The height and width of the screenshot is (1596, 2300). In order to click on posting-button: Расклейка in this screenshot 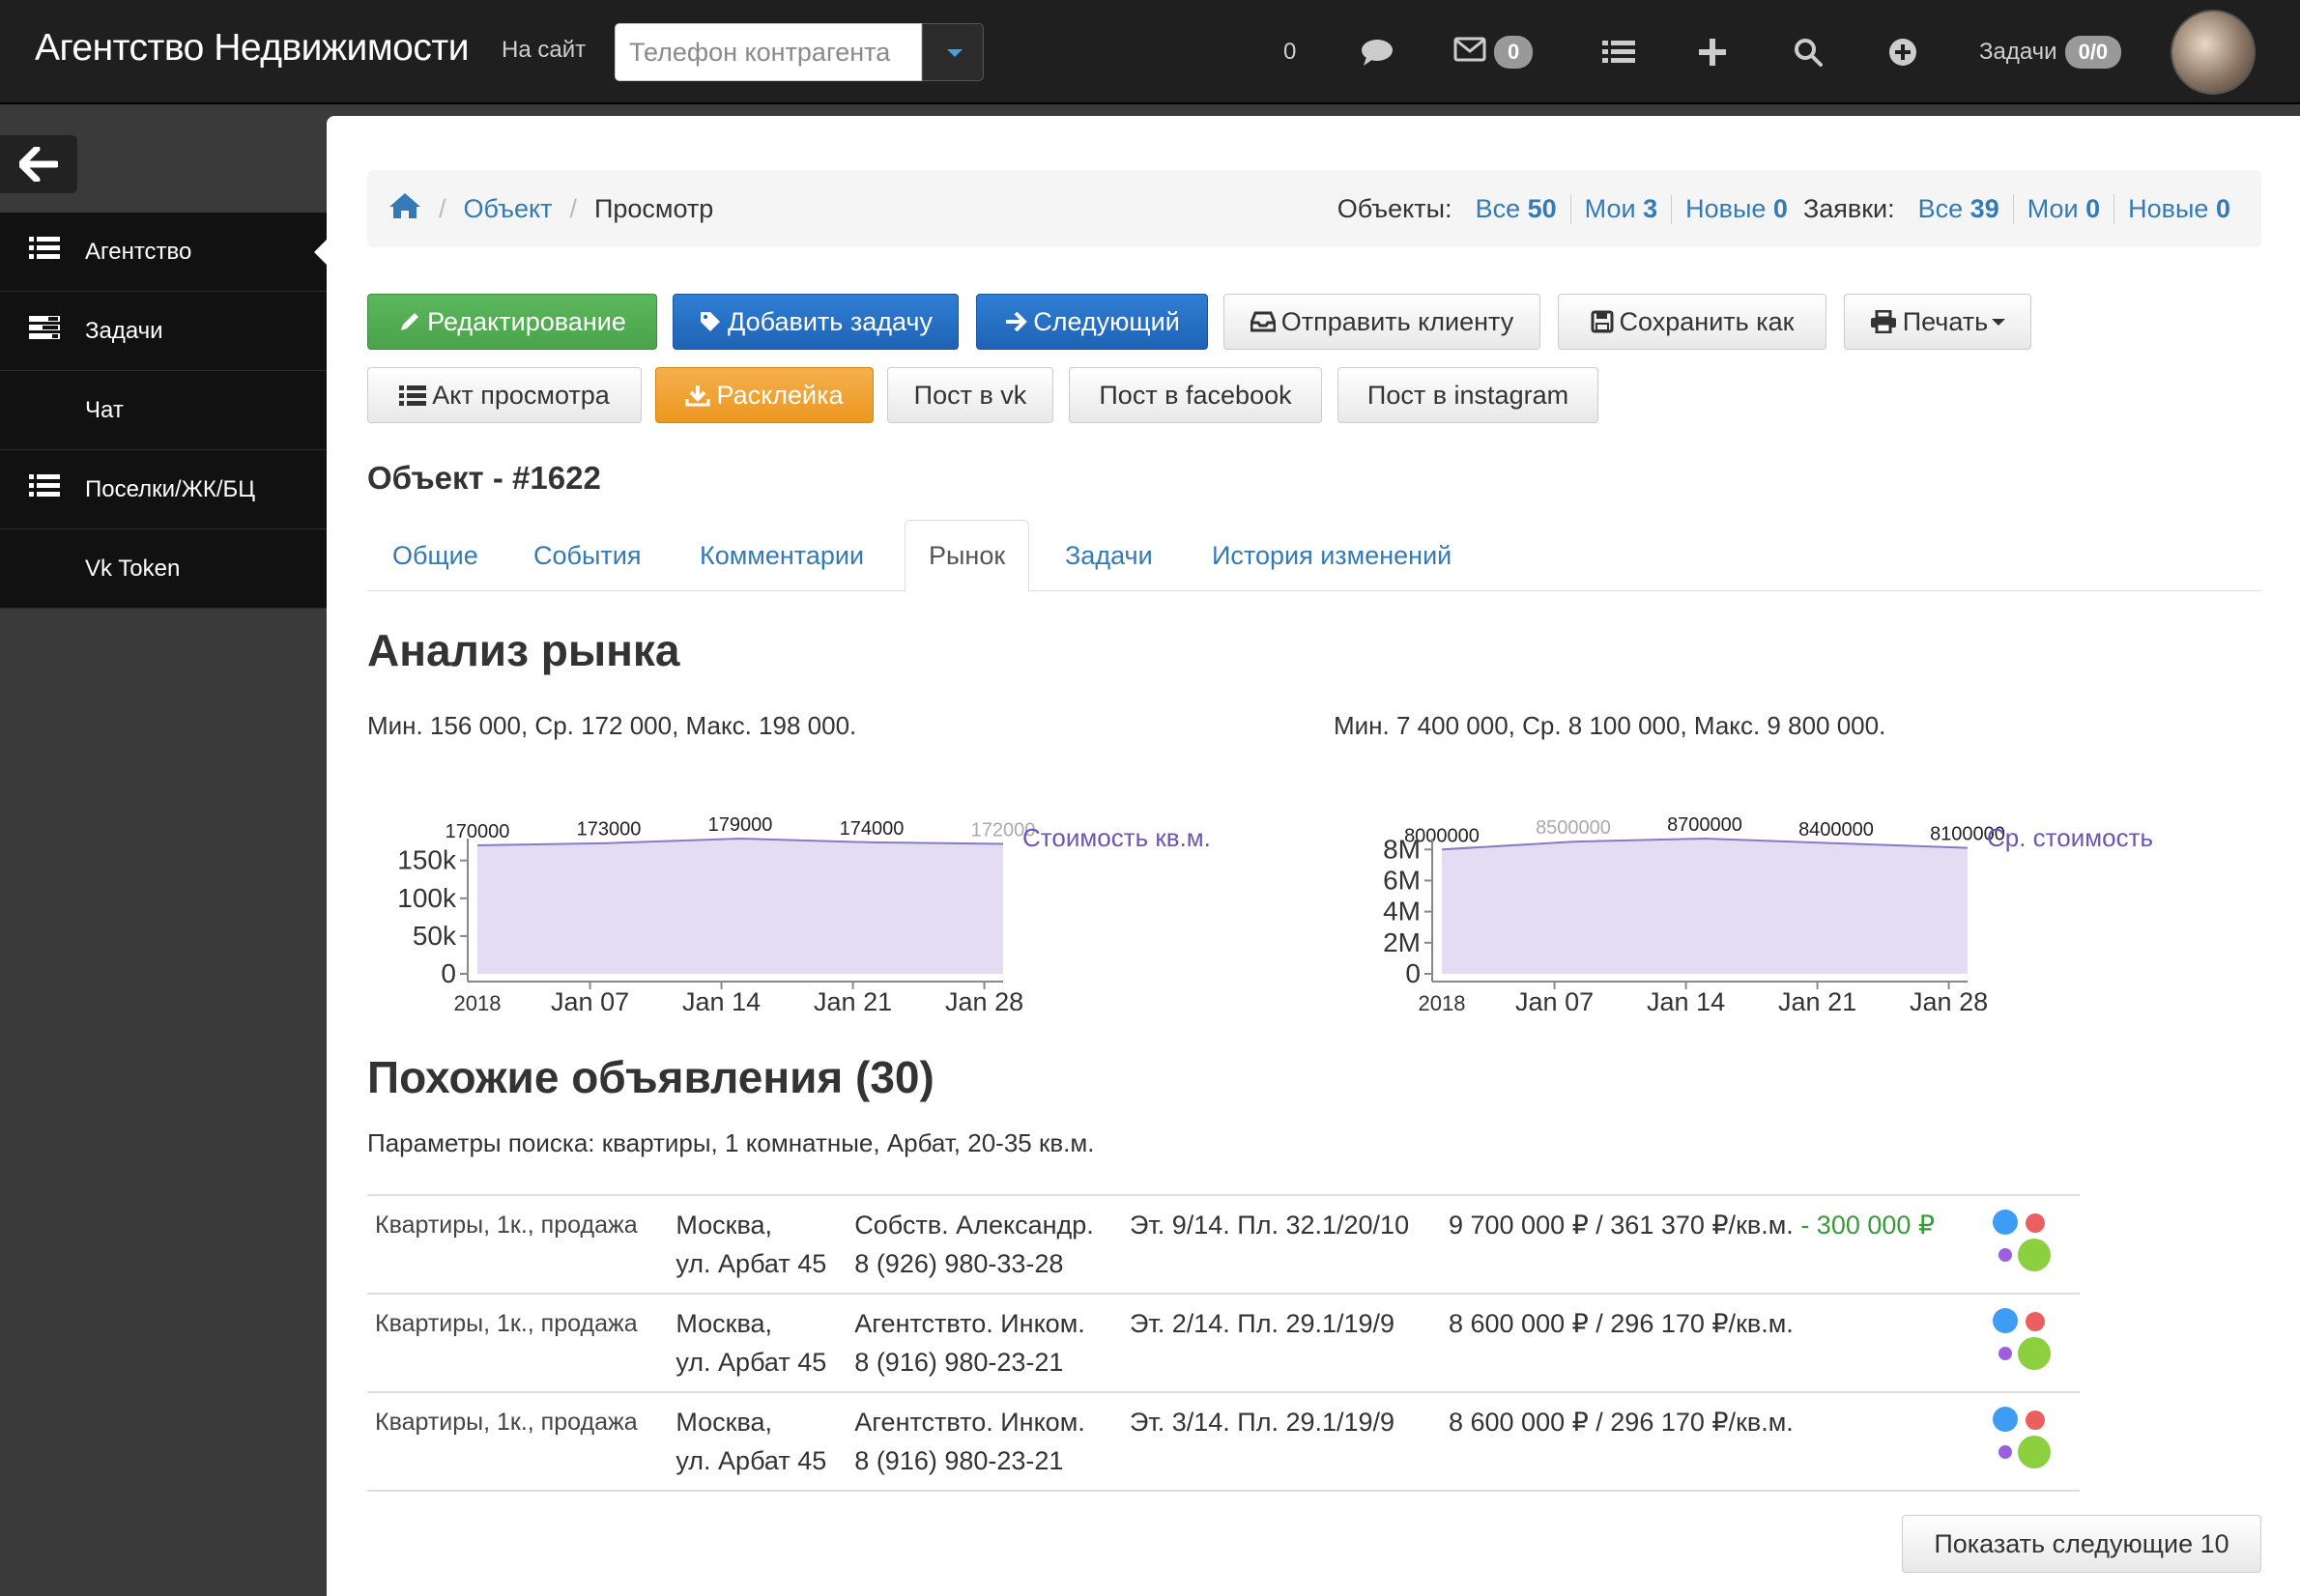, I will do `click(764, 395)`.